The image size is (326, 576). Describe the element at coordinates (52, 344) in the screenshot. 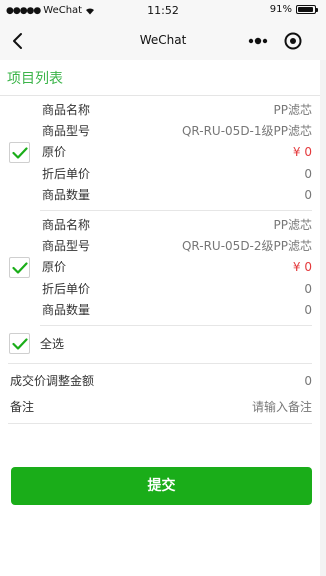

I see `select-all-label: 全选` at that location.